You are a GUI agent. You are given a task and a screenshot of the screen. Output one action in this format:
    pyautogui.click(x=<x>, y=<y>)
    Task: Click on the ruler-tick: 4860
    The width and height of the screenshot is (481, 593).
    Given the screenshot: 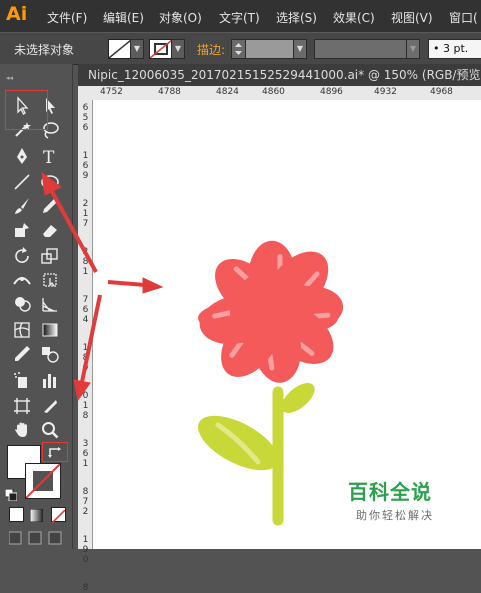 What is the action you would take?
    pyautogui.click(x=273, y=92)
    